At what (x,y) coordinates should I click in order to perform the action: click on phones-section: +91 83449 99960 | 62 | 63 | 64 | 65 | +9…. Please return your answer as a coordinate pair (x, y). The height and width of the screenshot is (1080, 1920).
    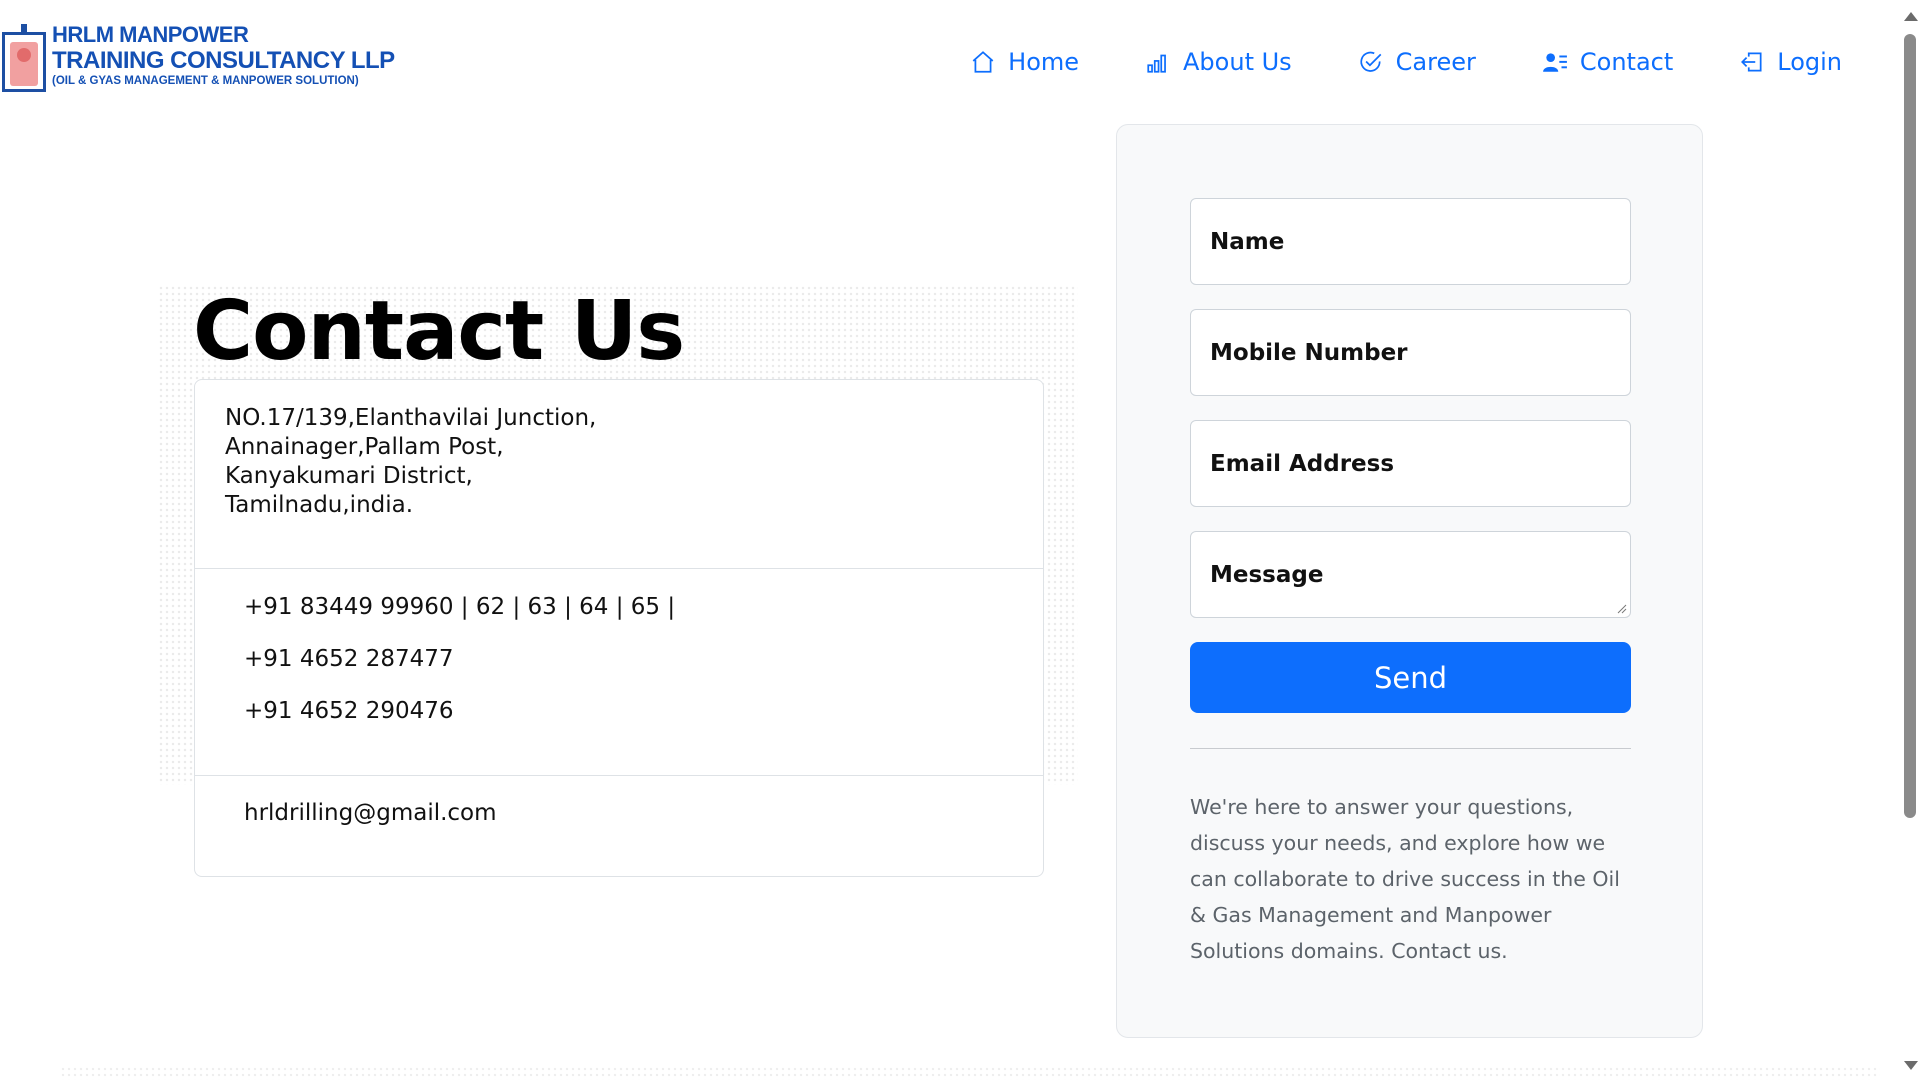
    Looking at the image, I should click on (619, 672).